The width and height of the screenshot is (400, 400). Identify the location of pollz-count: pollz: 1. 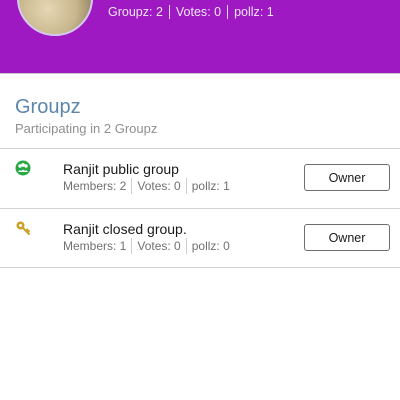
(210, 186).